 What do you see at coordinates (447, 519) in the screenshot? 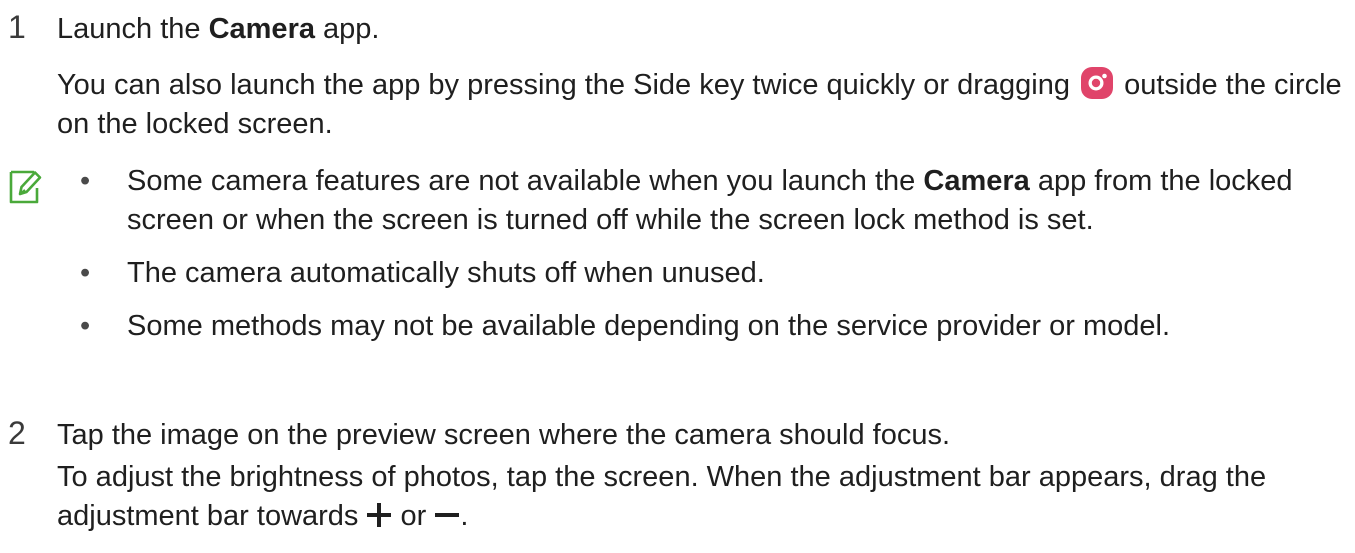
I see `minus-icon` at bounding box center [447, 519].